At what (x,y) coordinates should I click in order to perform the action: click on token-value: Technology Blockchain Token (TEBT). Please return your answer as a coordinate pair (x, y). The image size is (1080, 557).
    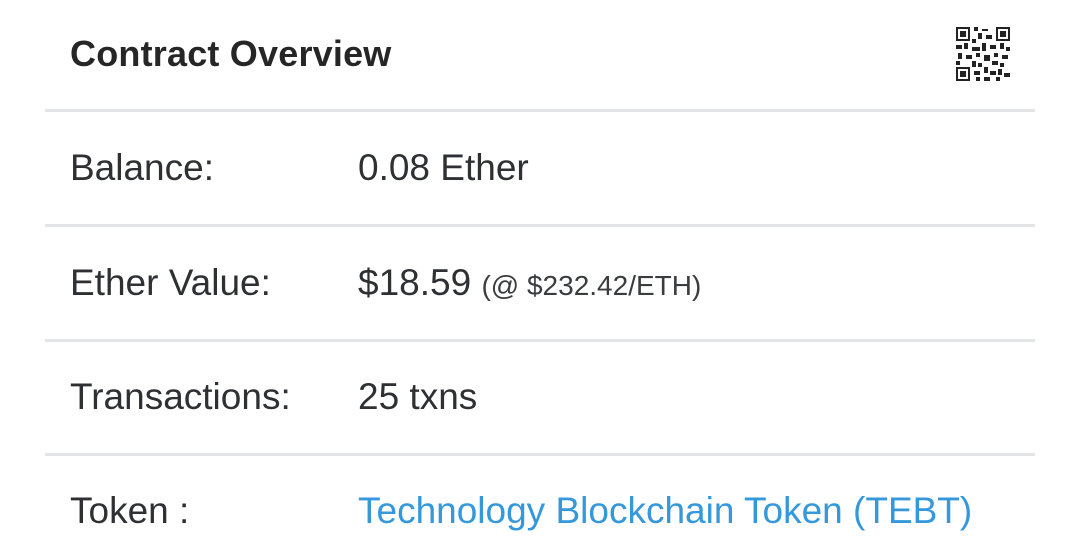
    Looking at the image, I should click on (665, 506).